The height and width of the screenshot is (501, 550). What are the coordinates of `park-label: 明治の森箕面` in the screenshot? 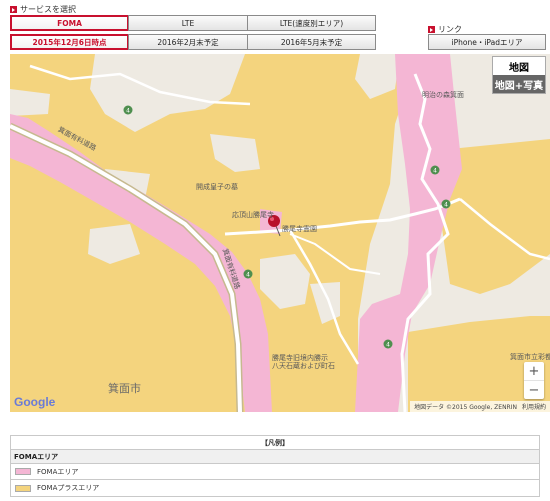 It's located at (443, 95).